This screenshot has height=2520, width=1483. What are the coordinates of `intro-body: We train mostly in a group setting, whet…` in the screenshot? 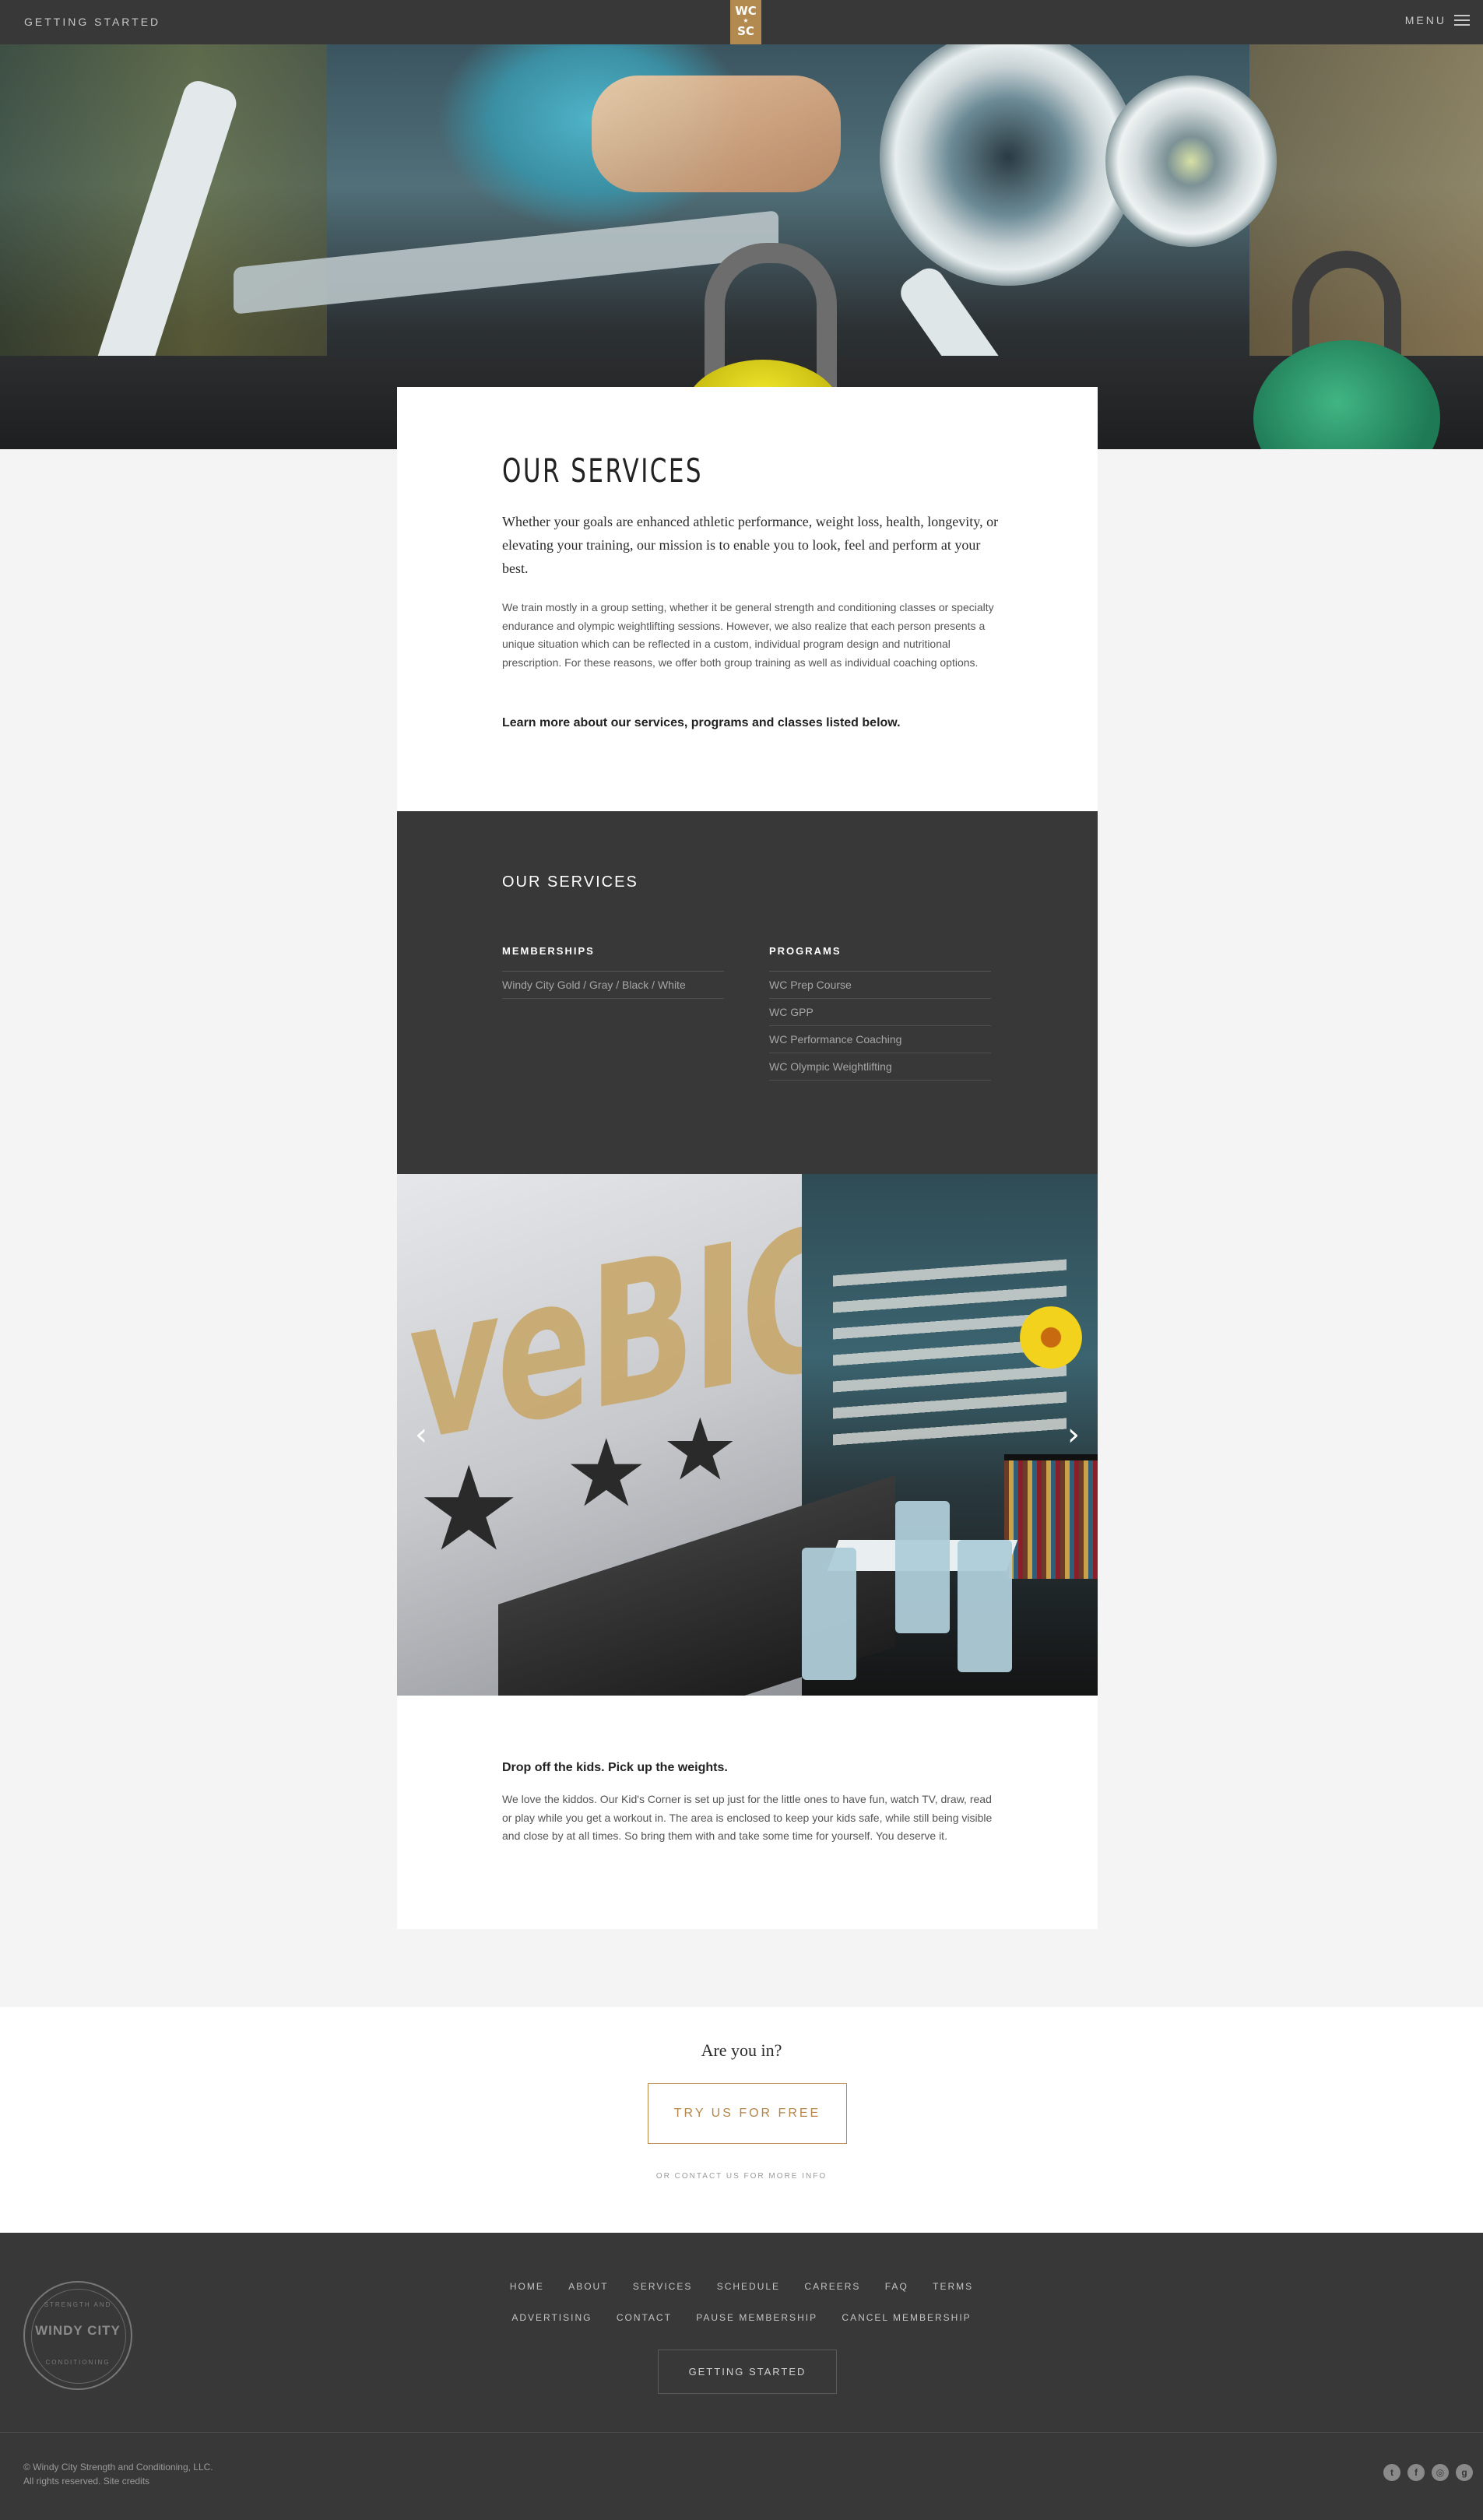 It's located at (748, 635).